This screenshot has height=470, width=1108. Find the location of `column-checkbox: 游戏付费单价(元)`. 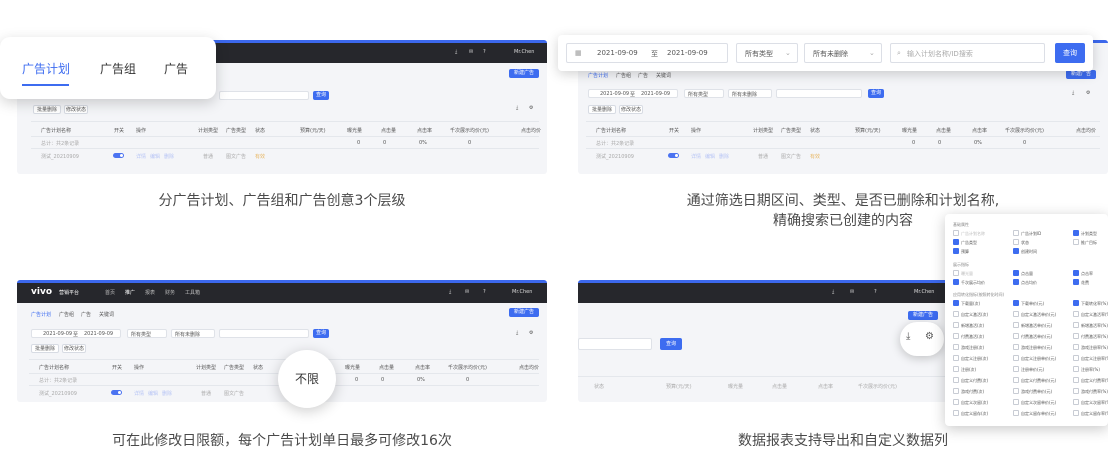

column-checkbox: 游戏付费单价(元) is located at coordinates (1032, 391).